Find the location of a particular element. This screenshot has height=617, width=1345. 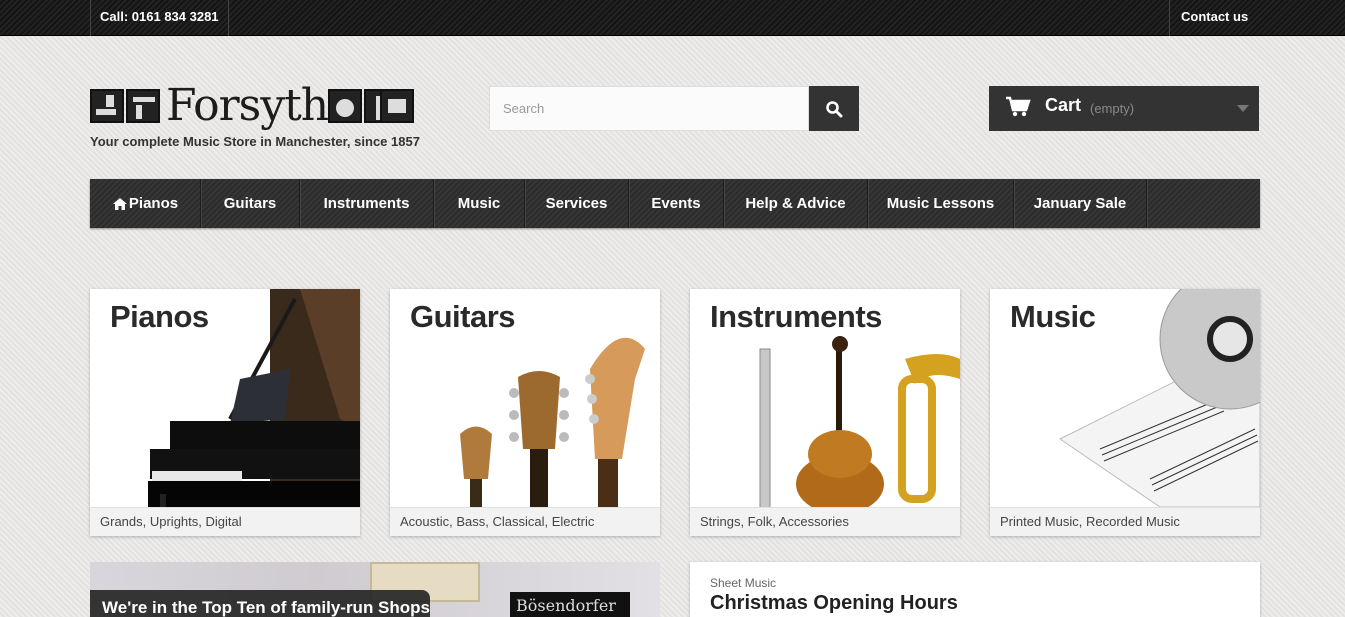

news-headline: Christmas Opening Hours is located at coordinates (834, 603).